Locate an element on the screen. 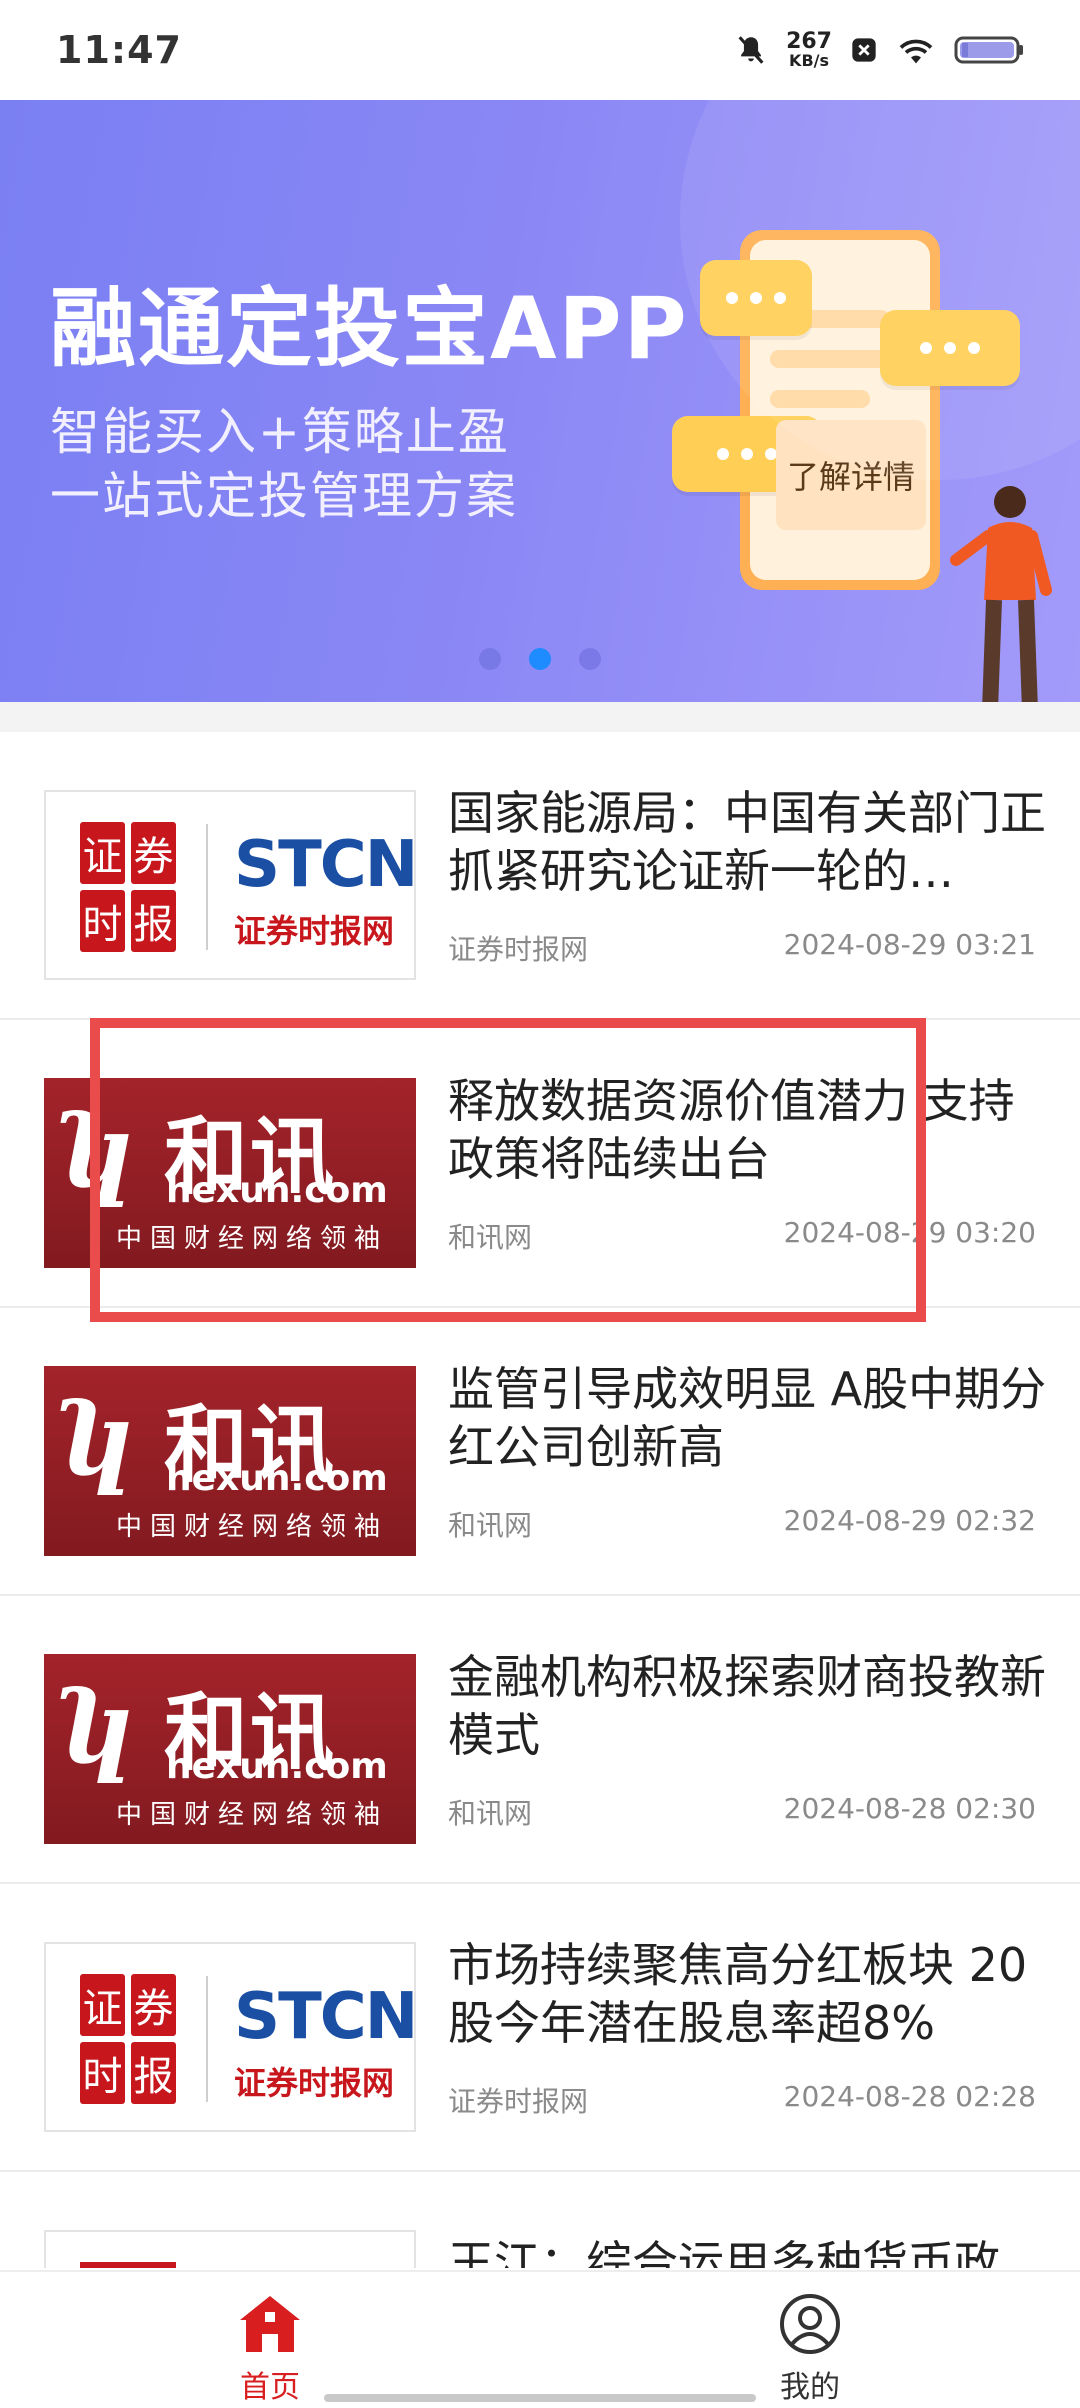  home-icon is located at coordinates (270, 2324).